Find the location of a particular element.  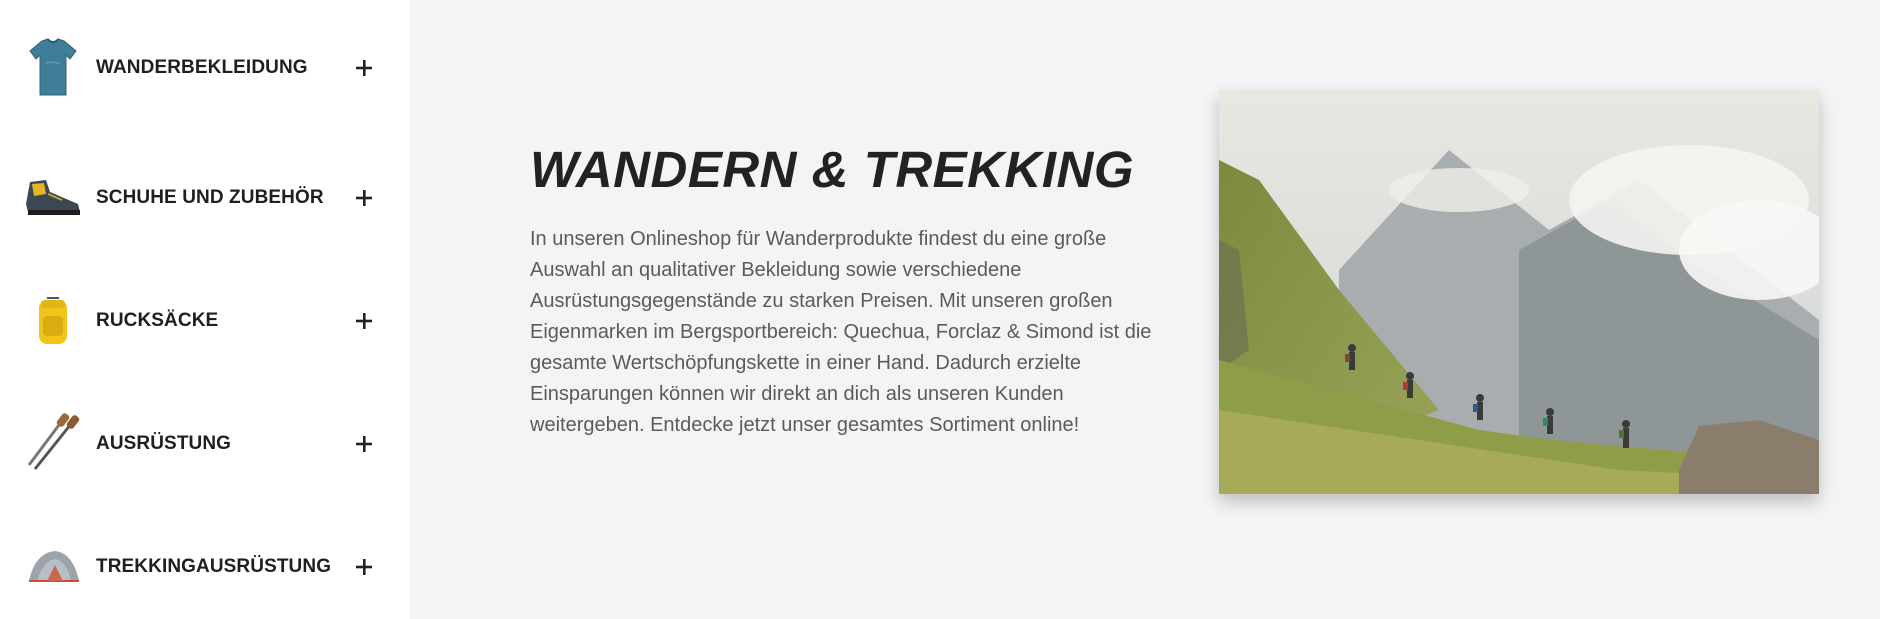

hiking-boot-icon is located at coordinates (53, 198).